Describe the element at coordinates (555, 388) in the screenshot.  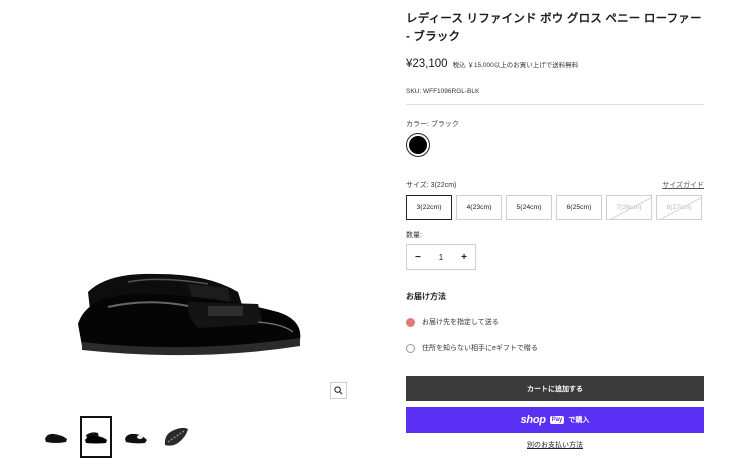
I see `add-to-cart-button: カートに追加する` at that location.